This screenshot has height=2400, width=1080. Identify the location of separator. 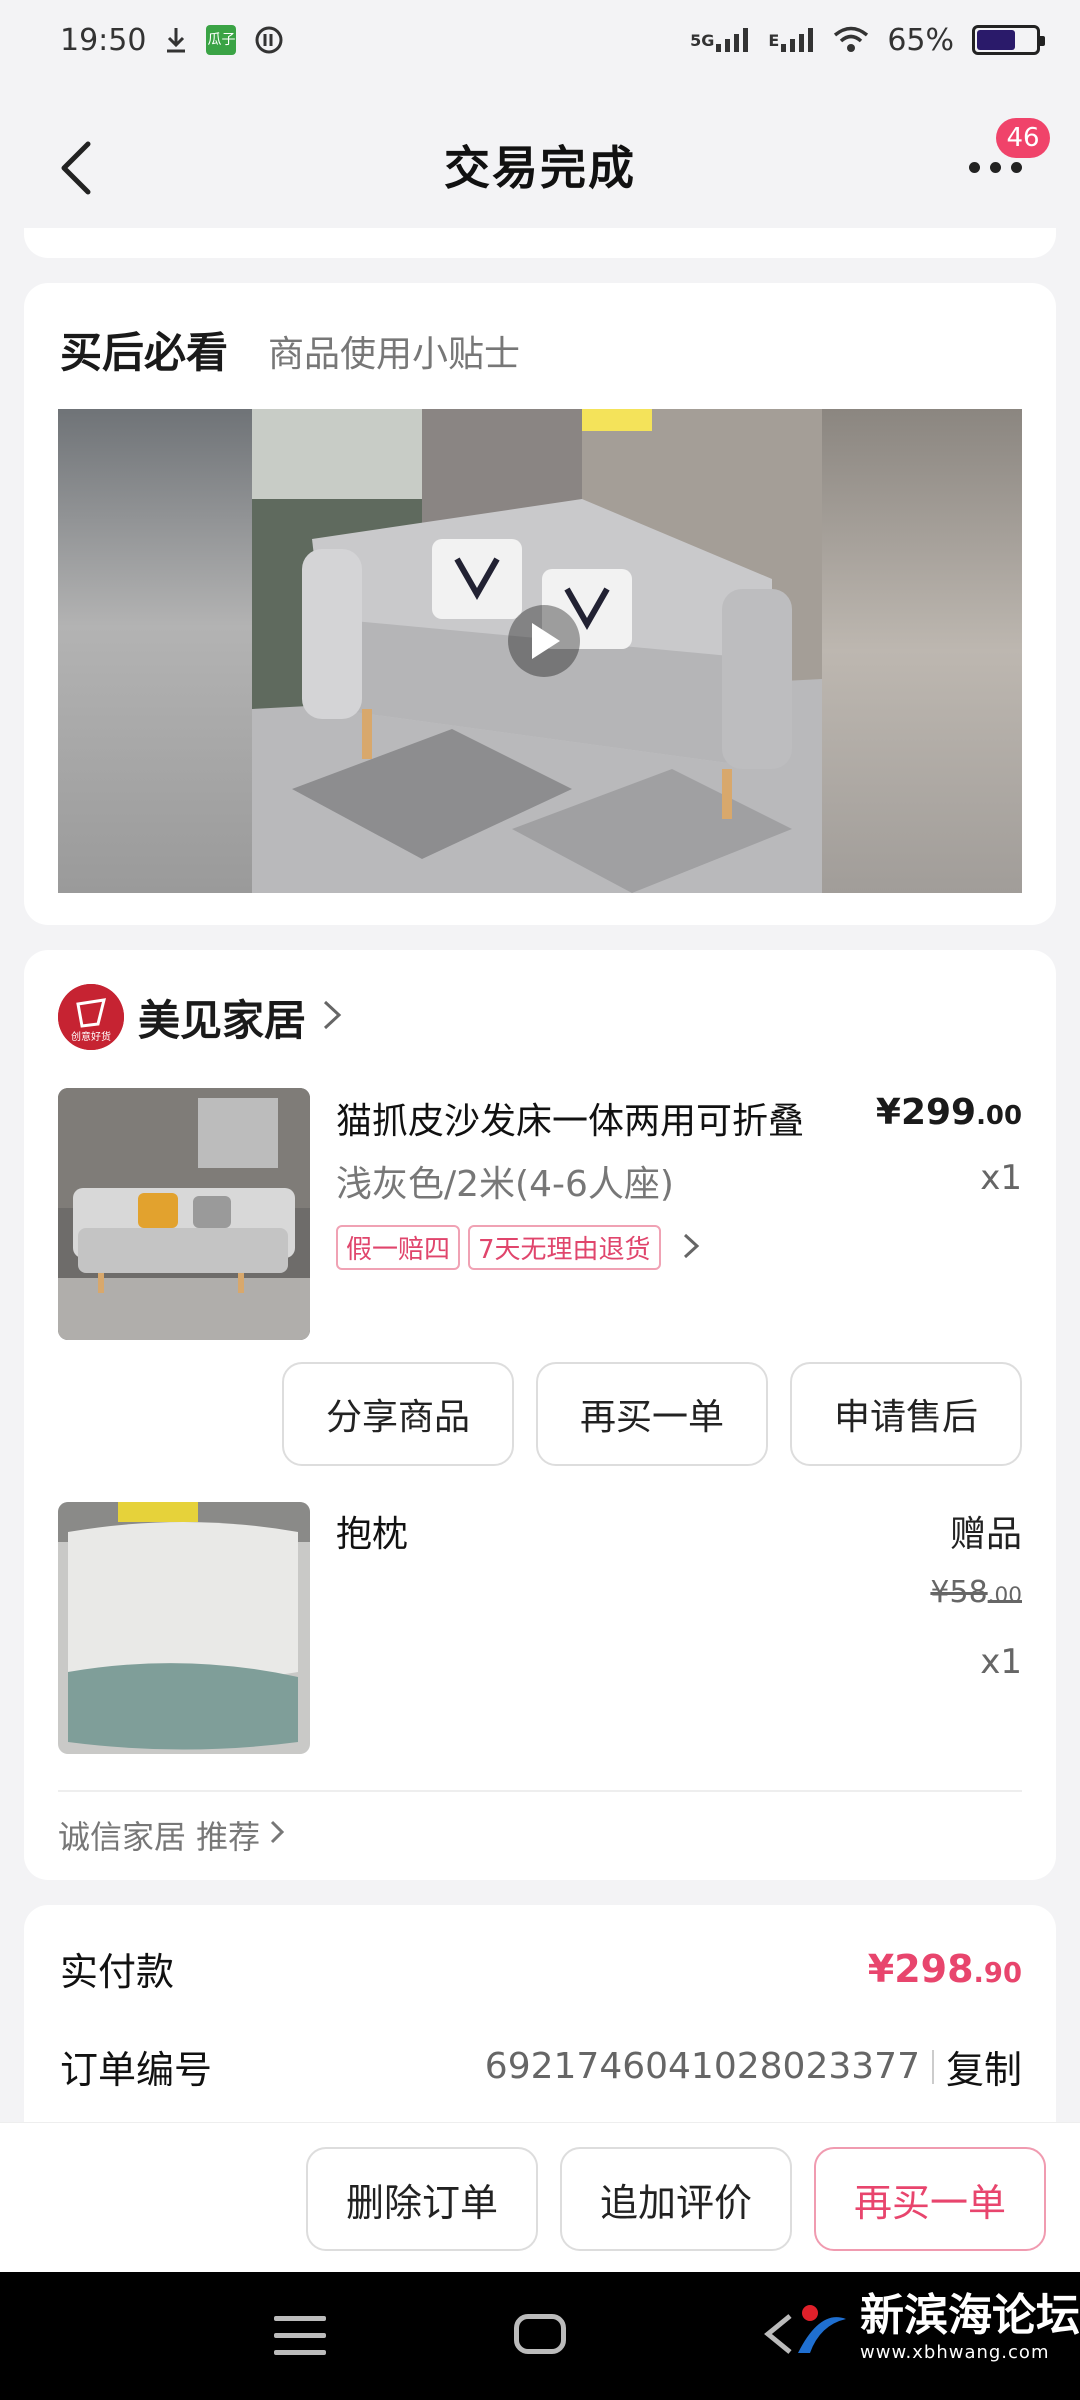
(932, 2066).